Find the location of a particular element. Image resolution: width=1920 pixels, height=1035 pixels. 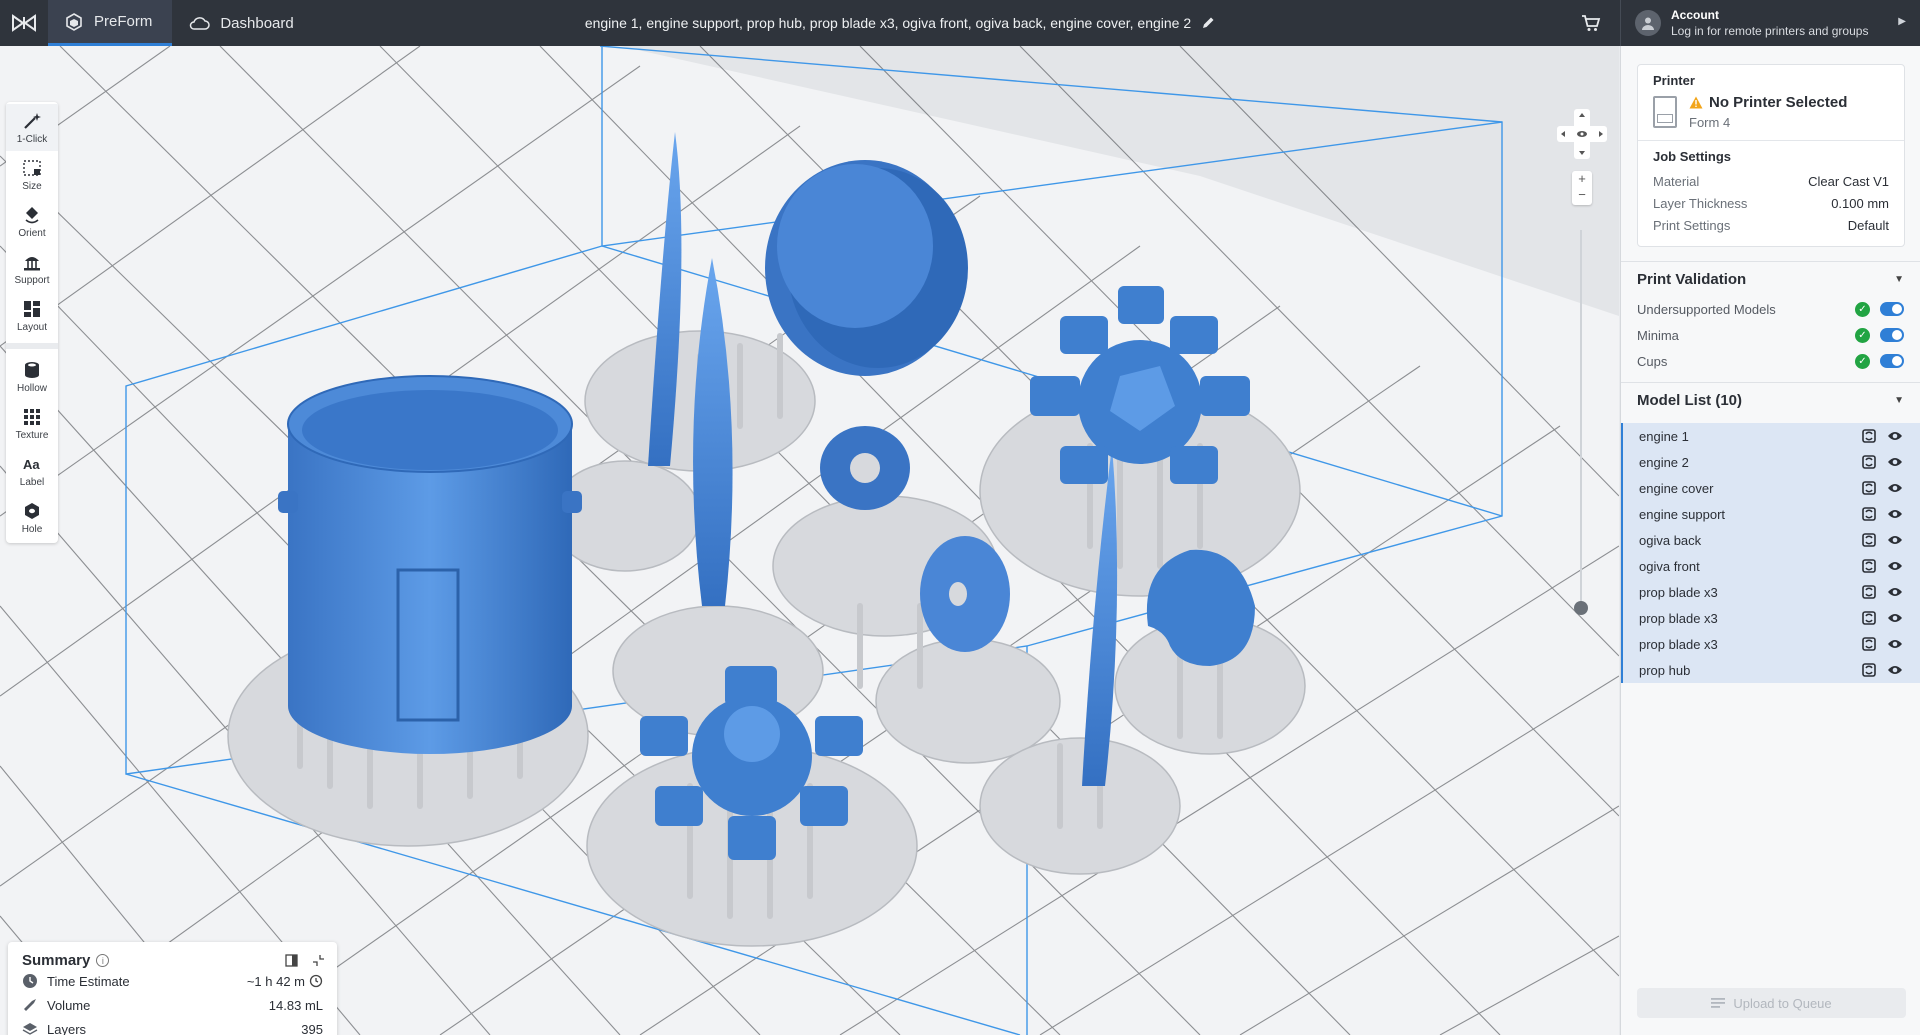

hollow-icon is located at coordinates (32, 369).